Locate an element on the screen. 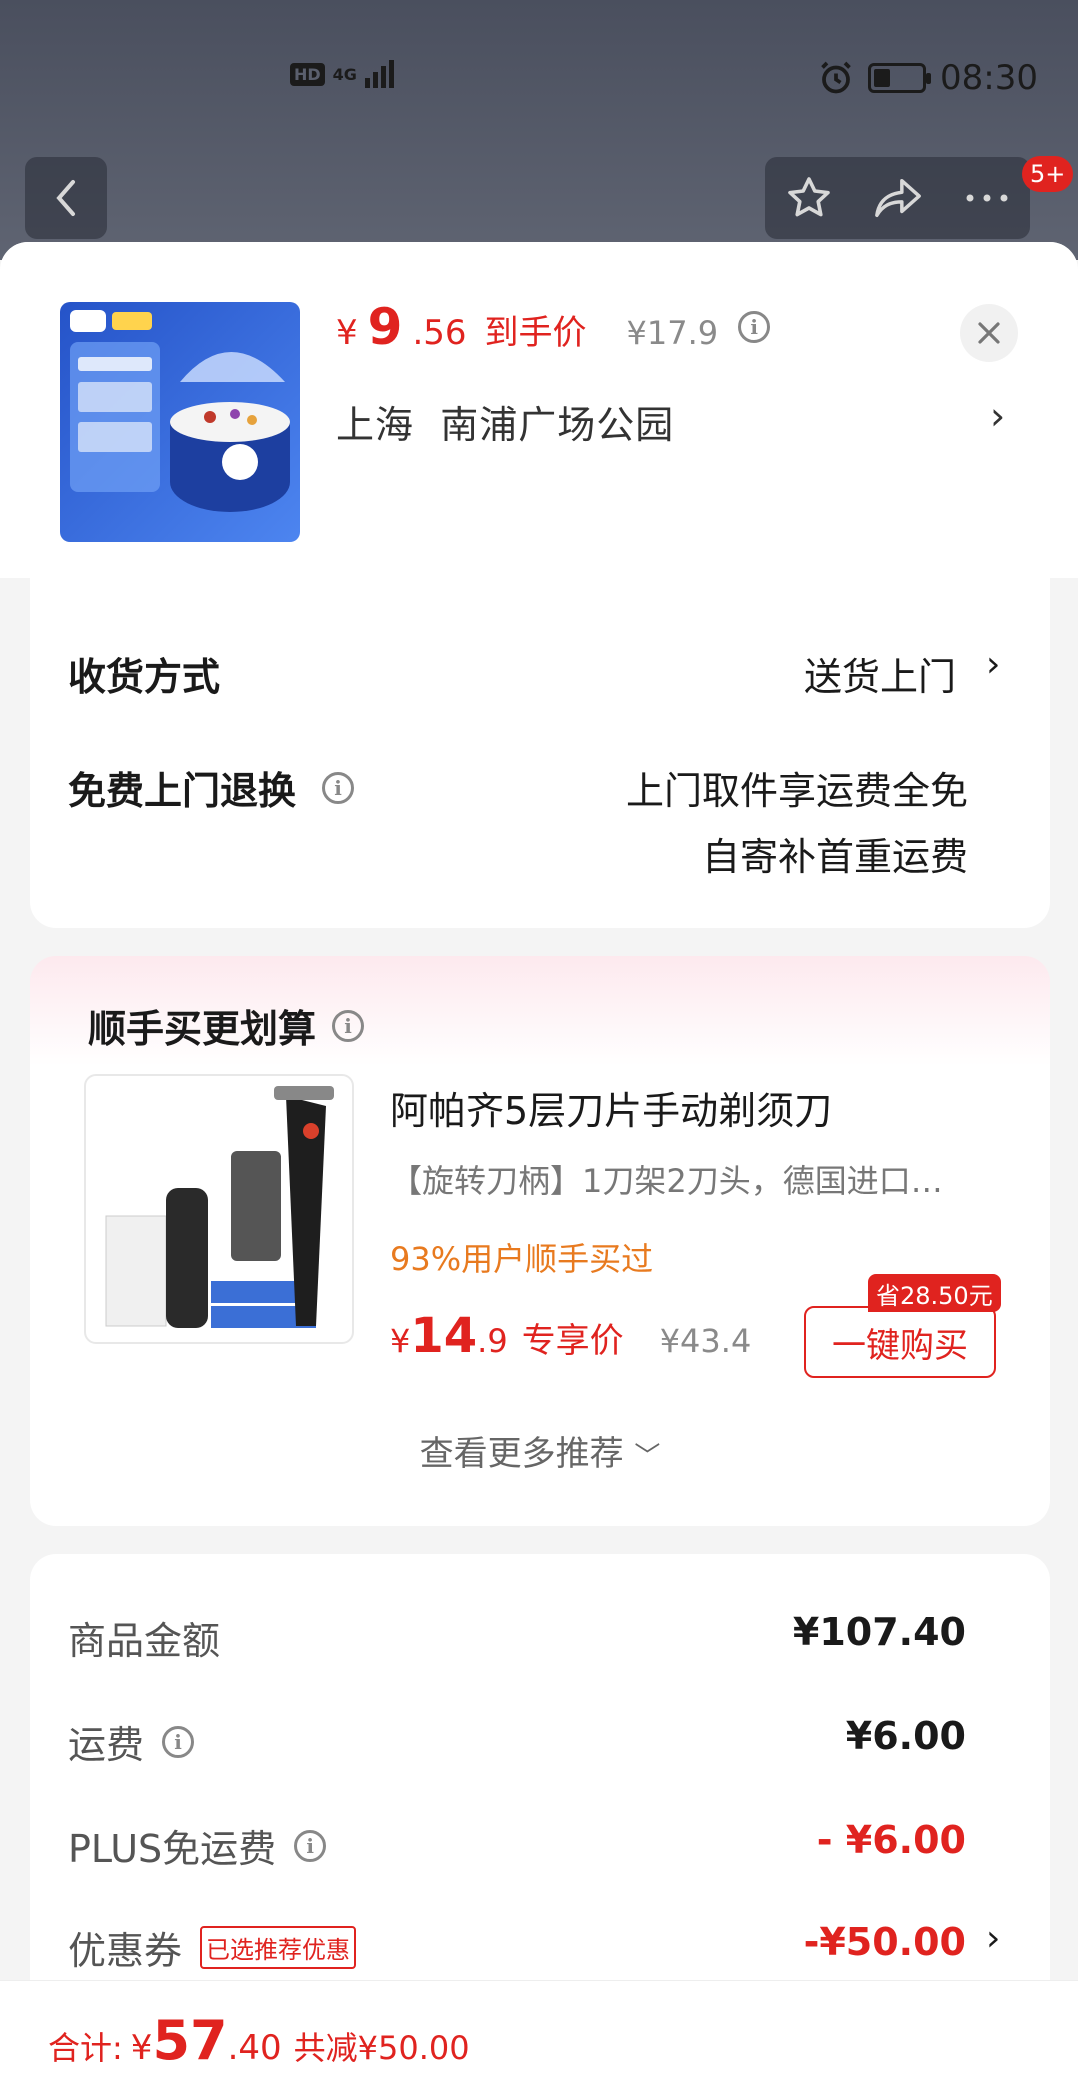  close-icon is located at coordinates (989, 333).